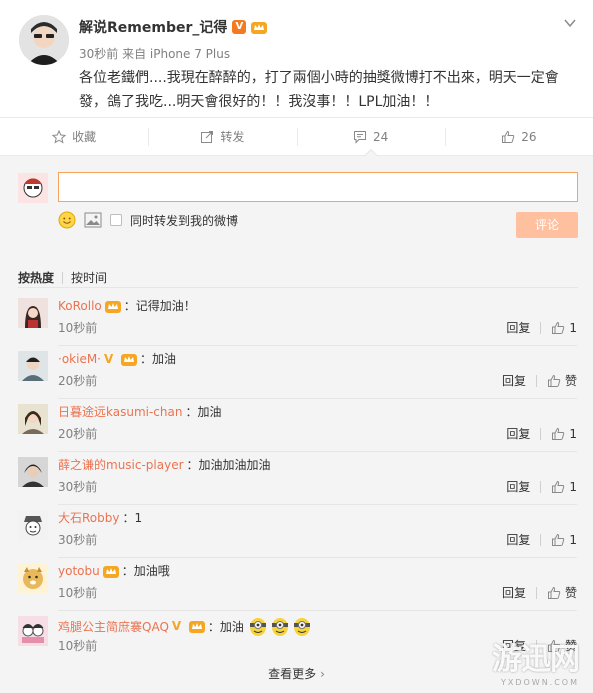 The width and height of the screenshot is (593, 693). What do you see at coordinates (132, 518) in the screenshot?
I see `comment-text: ：1` at bounding box center [132, 518].